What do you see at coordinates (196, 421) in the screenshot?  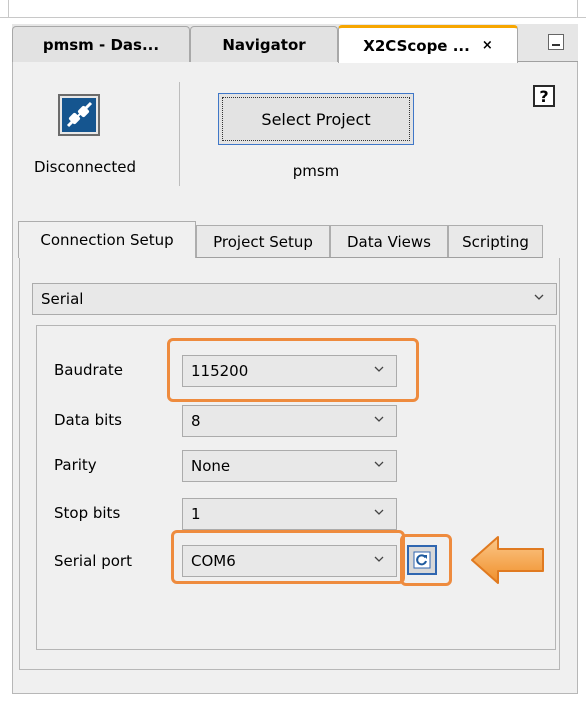 I see `data-bits-value: 8` at bounding box center [196, 421].